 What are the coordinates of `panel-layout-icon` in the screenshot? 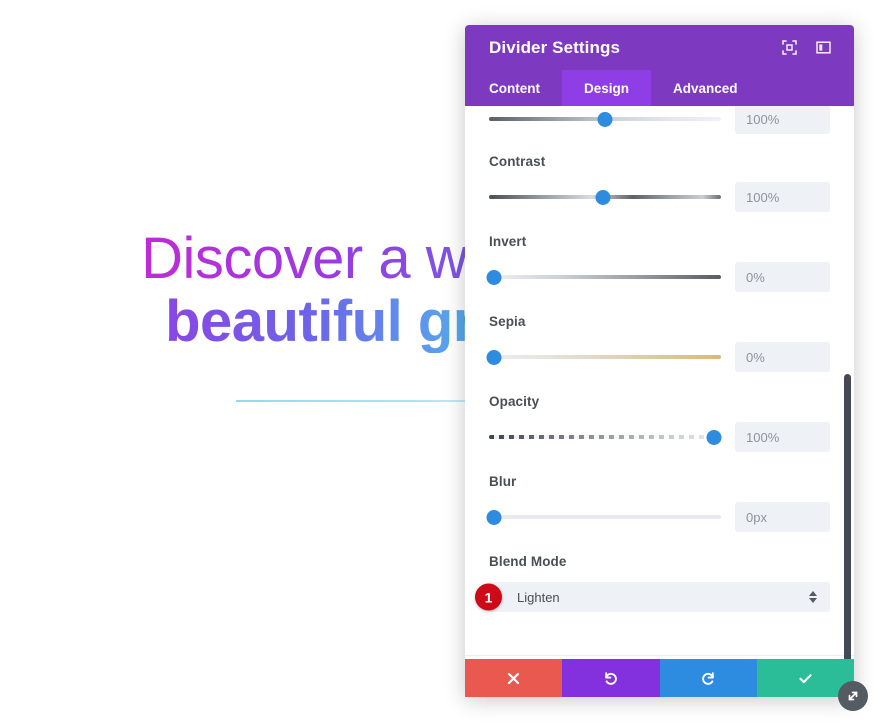 It's located at (823, 48).